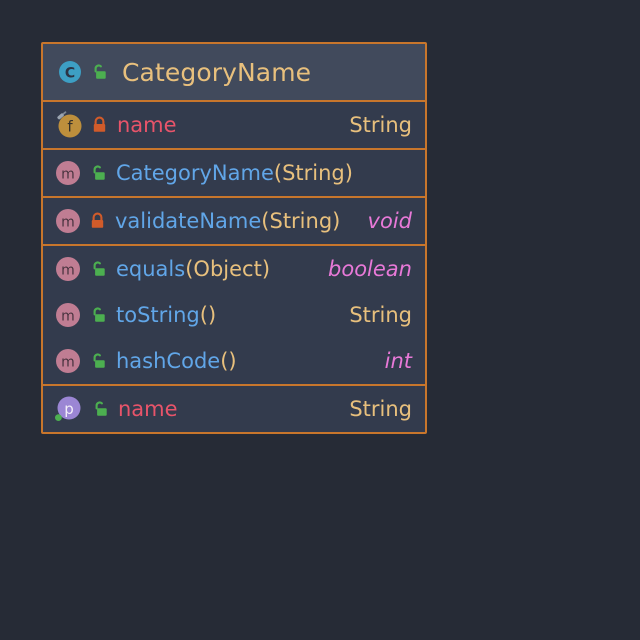  I want to click on fields-section: f name String, so click(234, 126).